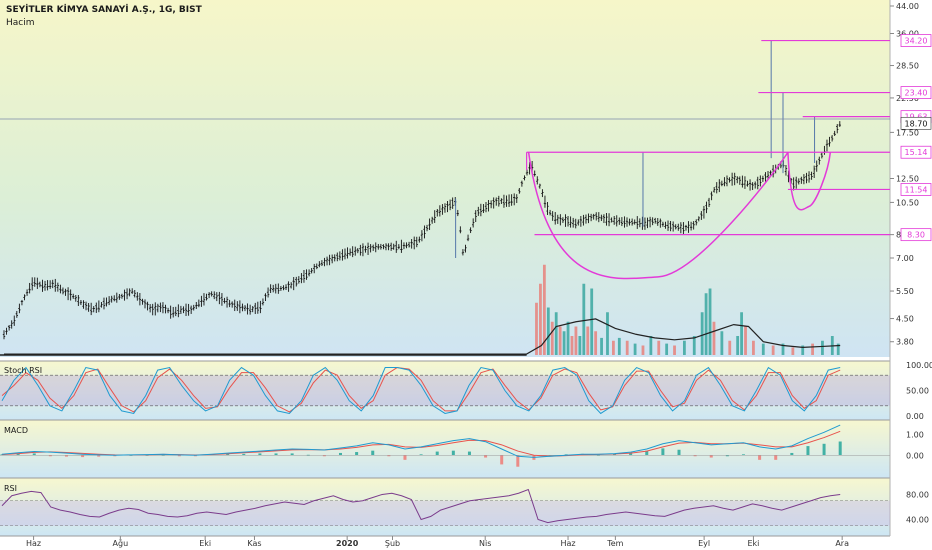  Describe the element at coordinates (916, 41) in the screenshot. I see `level-label: 34.20` at that location.